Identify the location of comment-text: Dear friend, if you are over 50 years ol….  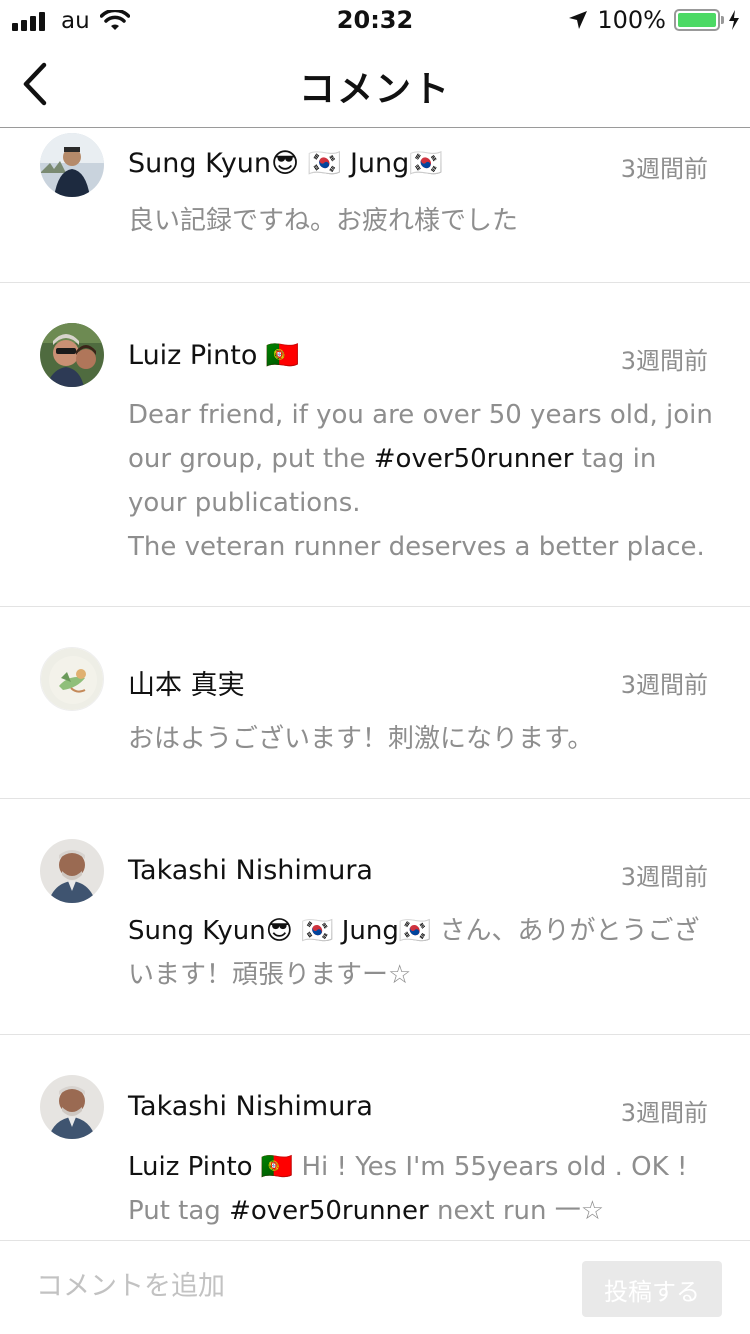
(421, 481).